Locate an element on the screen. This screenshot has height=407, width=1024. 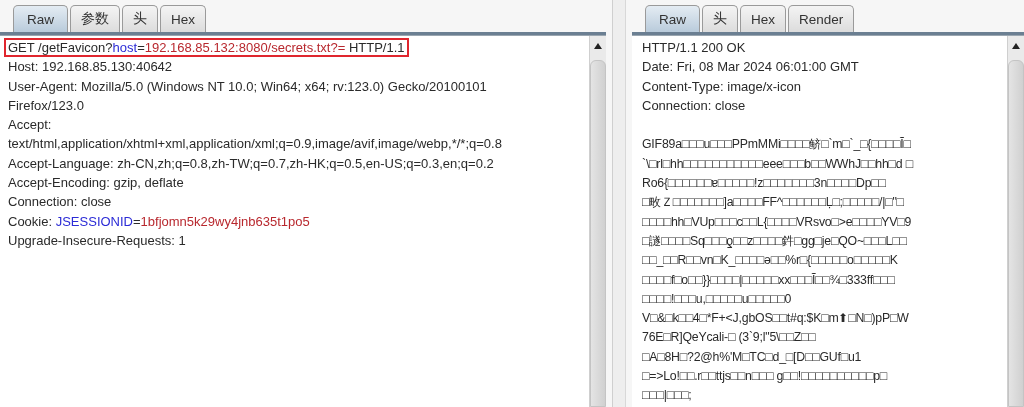
response-header-line: HTTP/1.1 200 OK is located at coordinates (694, 48).